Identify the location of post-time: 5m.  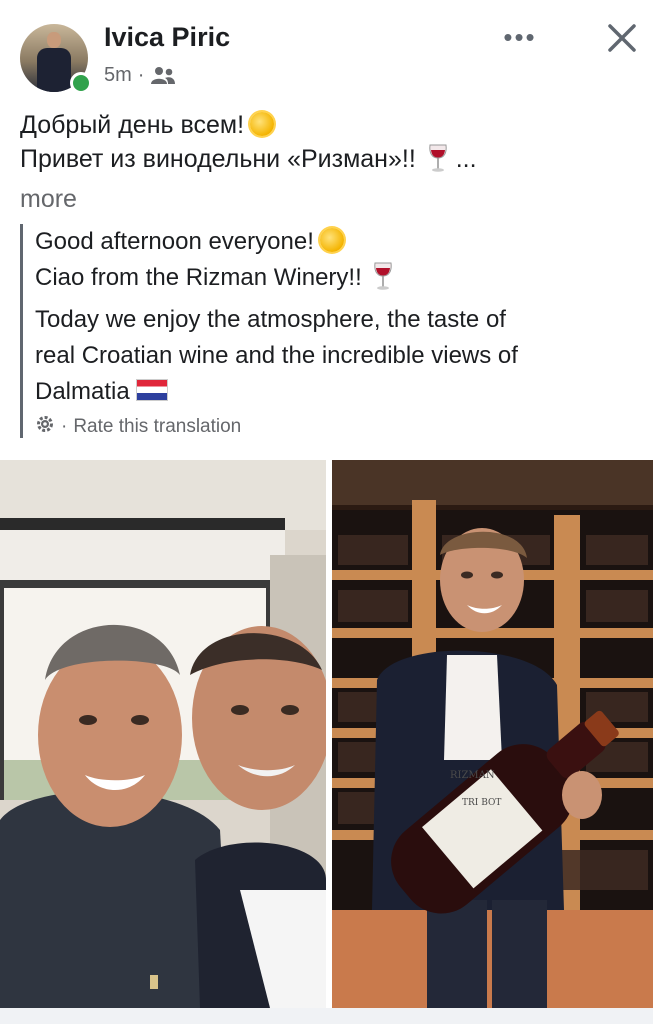
(118, 75).